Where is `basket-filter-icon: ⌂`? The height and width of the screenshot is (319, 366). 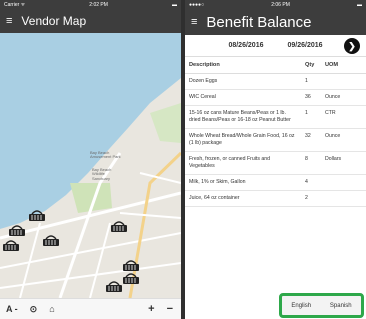
basket-filter-icon: ⌂ is located at coordinates (51, 309).